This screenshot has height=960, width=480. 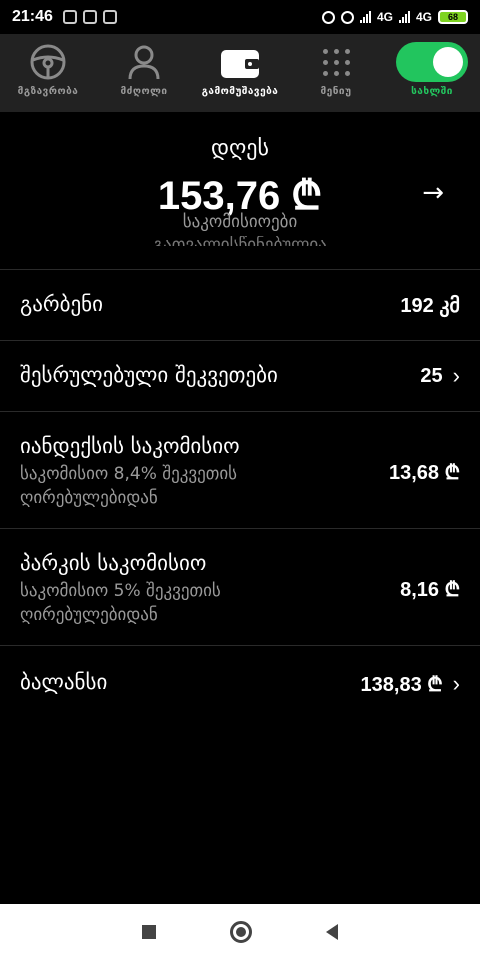 I want to click on nav-item-menu: მენიუ, so click(x=336, y=73).